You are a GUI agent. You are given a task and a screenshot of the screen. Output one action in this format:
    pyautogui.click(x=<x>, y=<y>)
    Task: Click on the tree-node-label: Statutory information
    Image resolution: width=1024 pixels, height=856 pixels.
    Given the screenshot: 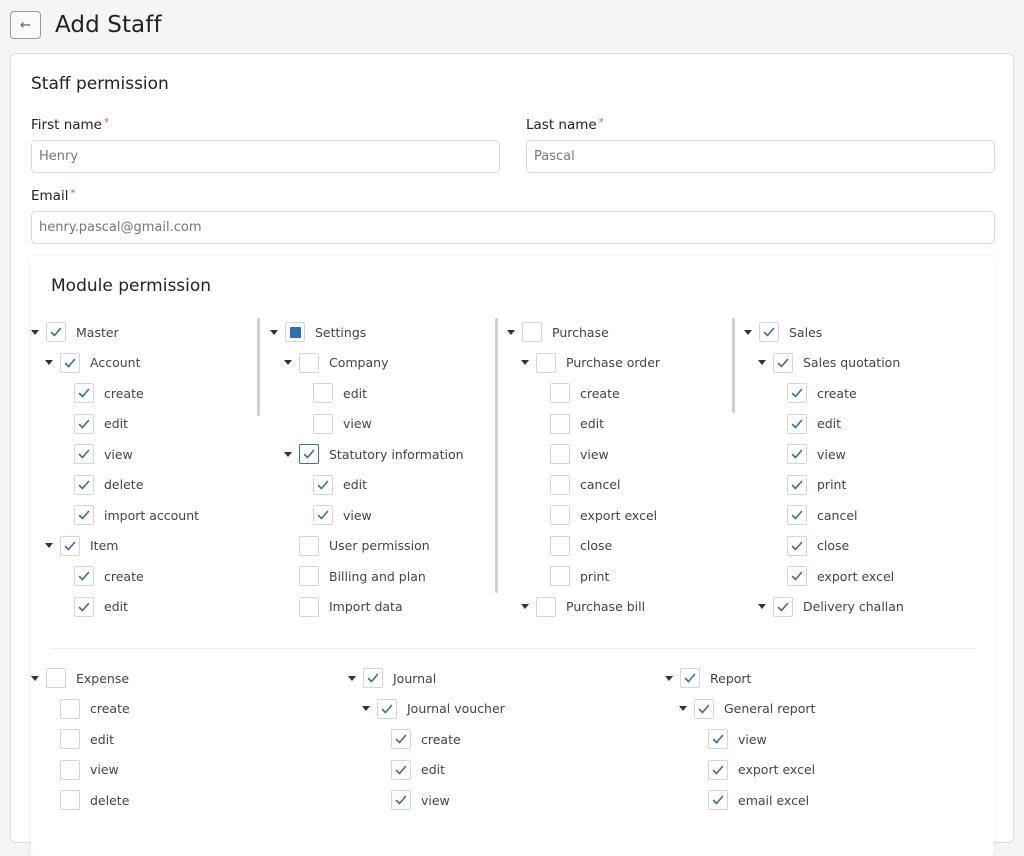 What is the action you would take?
    pyautogui.click(x=396, y=454)
    